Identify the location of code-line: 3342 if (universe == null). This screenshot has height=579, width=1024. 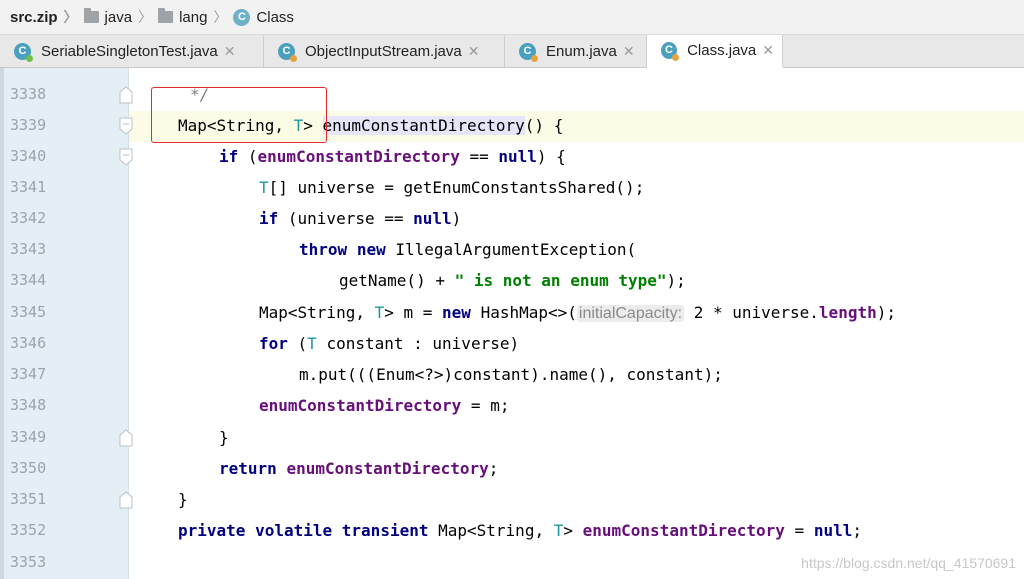
(236, 218).